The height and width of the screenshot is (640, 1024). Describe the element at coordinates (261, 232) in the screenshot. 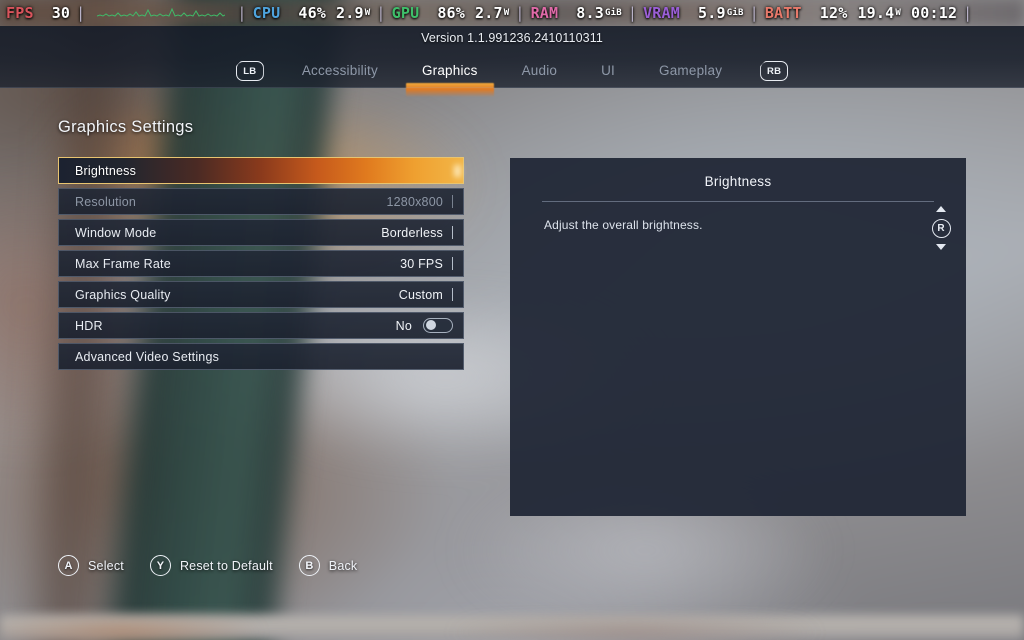

I see `setting-row-window-mode: Window Mode Borderless` at that location.